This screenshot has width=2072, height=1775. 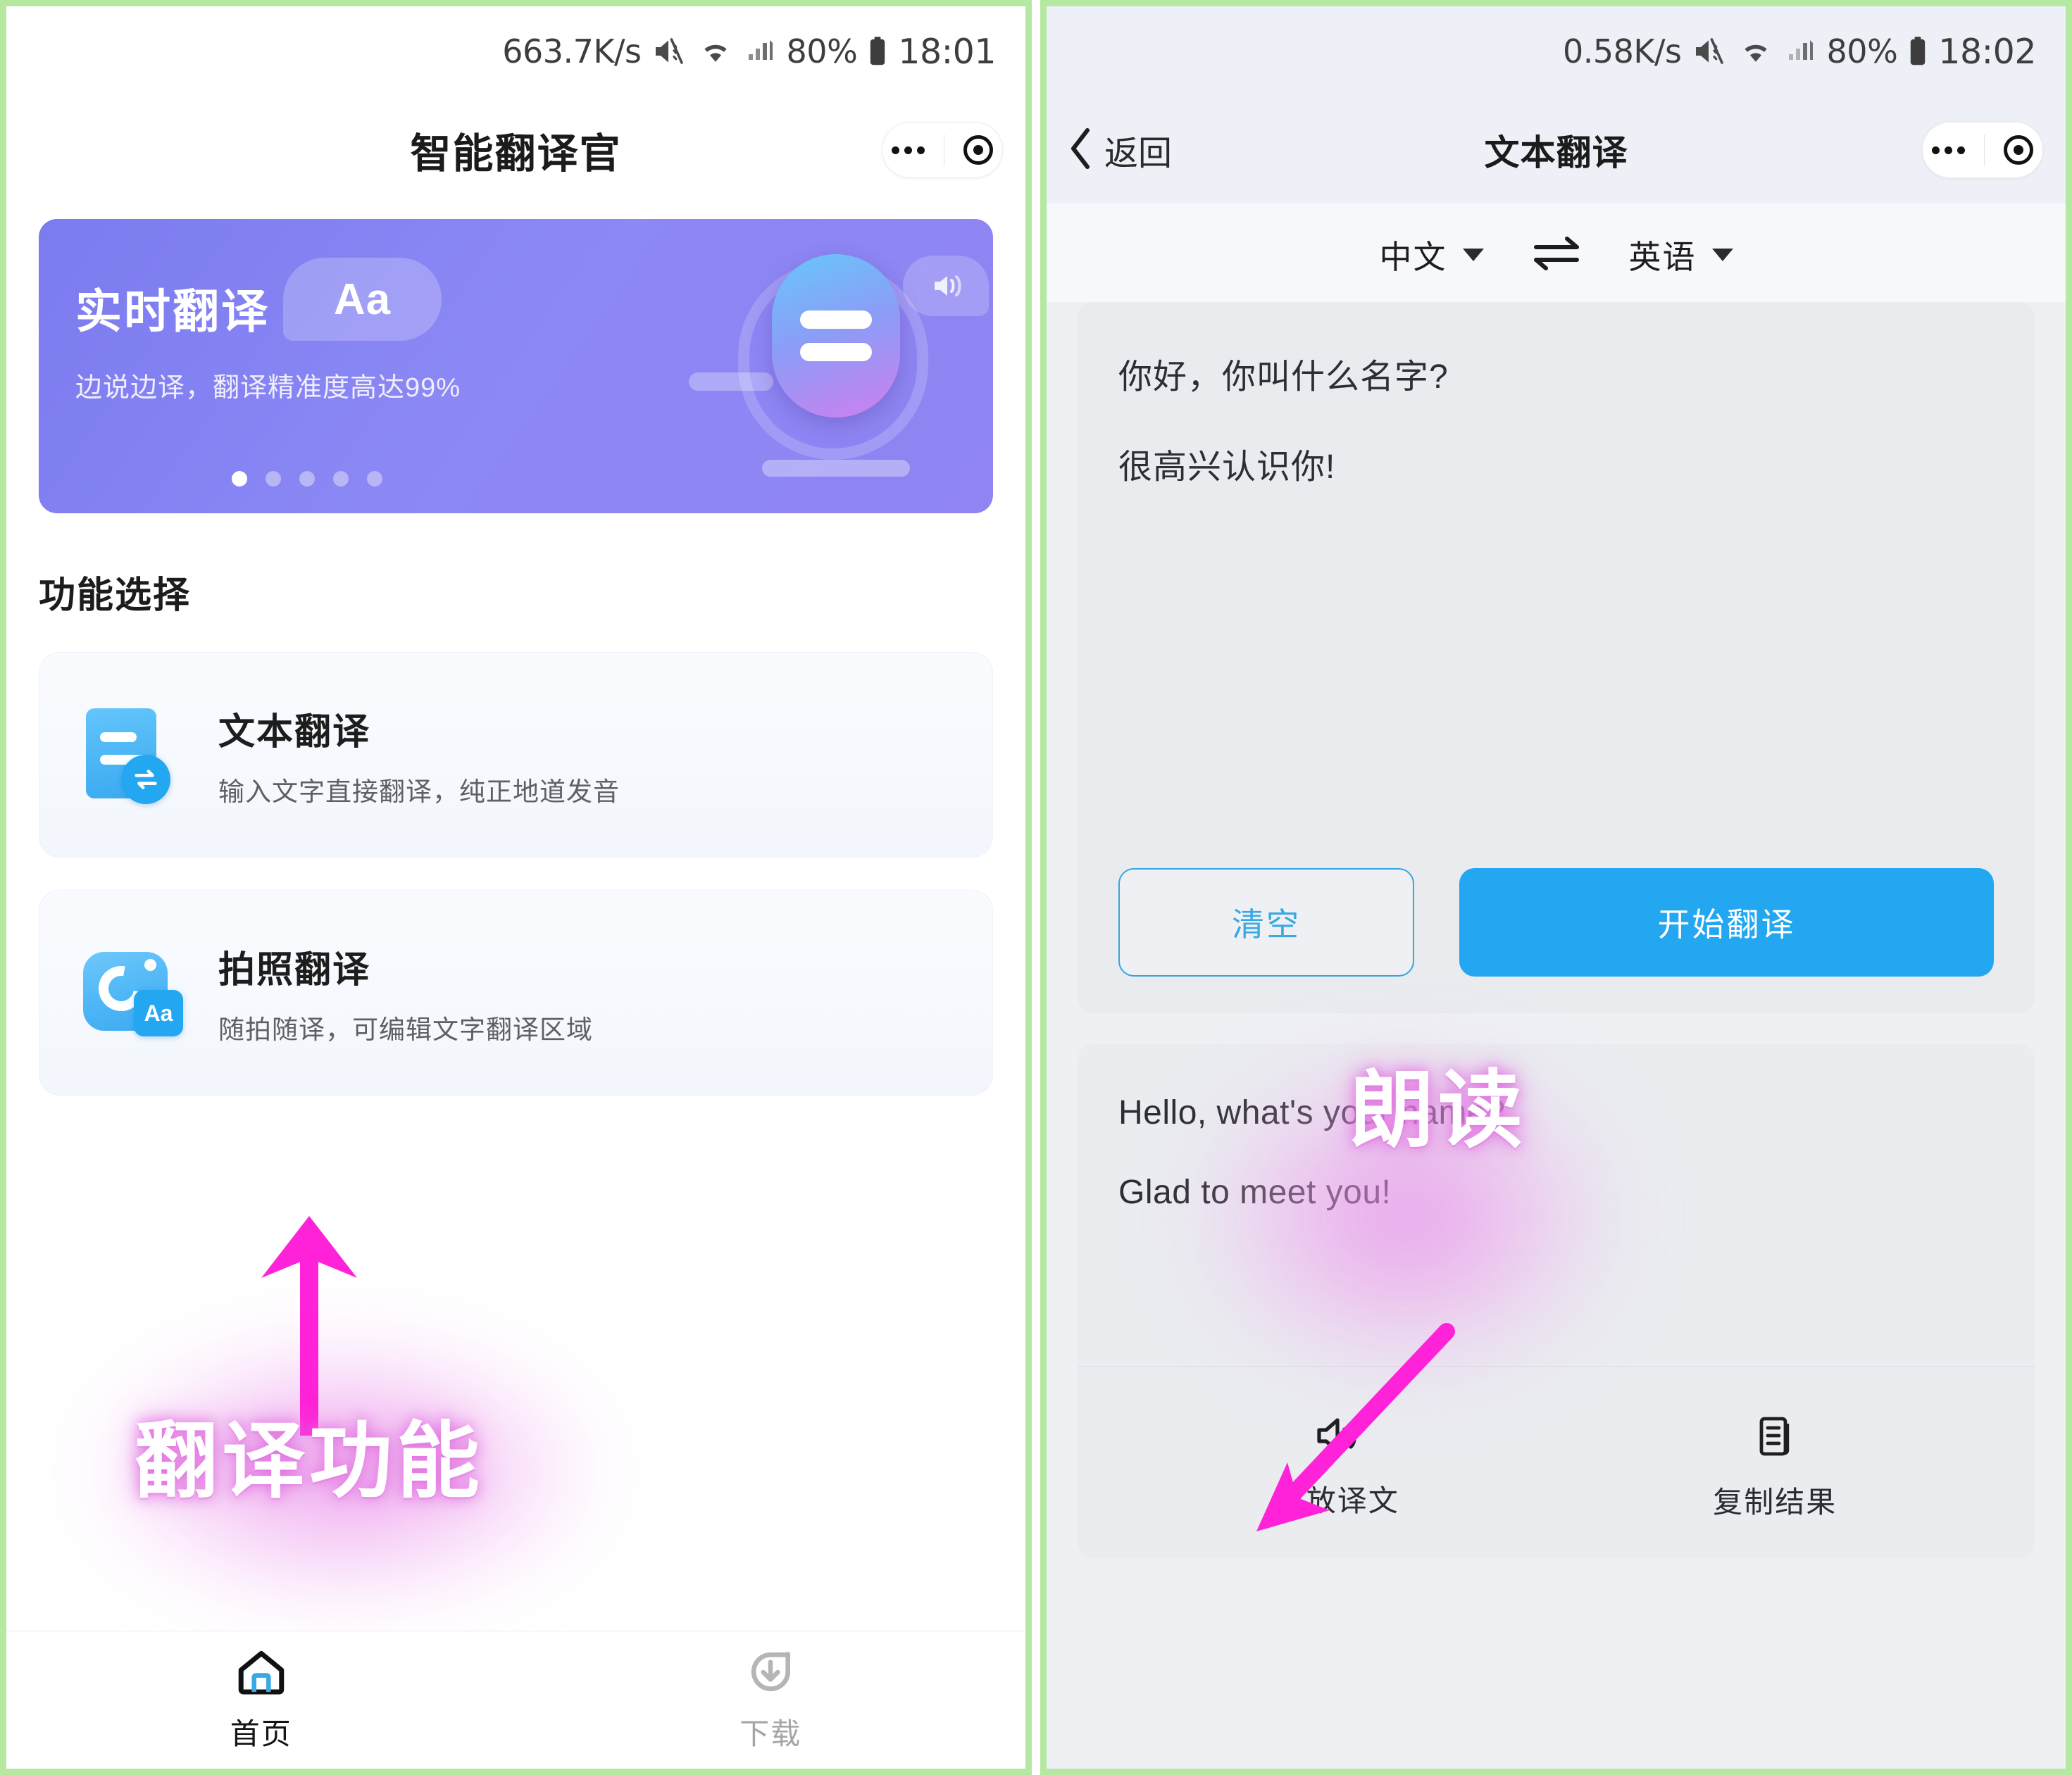 I want to click on promo-banner: 实时翻译 边说边译，翻译精准度高达99% Aa, so click(x=516, y=366).